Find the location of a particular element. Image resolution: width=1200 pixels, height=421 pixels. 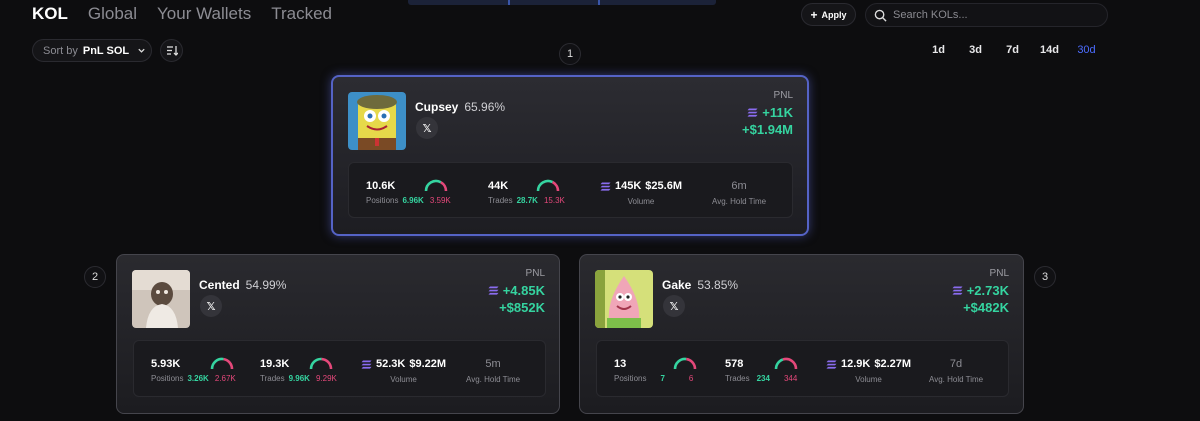

volume-stat: 12.9K $2.27M Volume is located at coordinates (868, 371).